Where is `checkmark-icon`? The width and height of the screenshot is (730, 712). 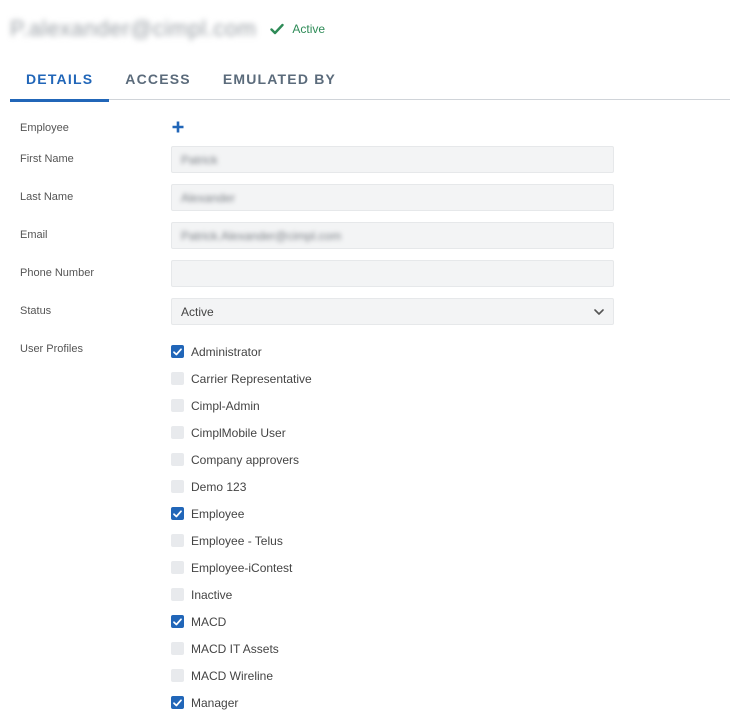 checkmark-icon is located at coordinates (277, 29).